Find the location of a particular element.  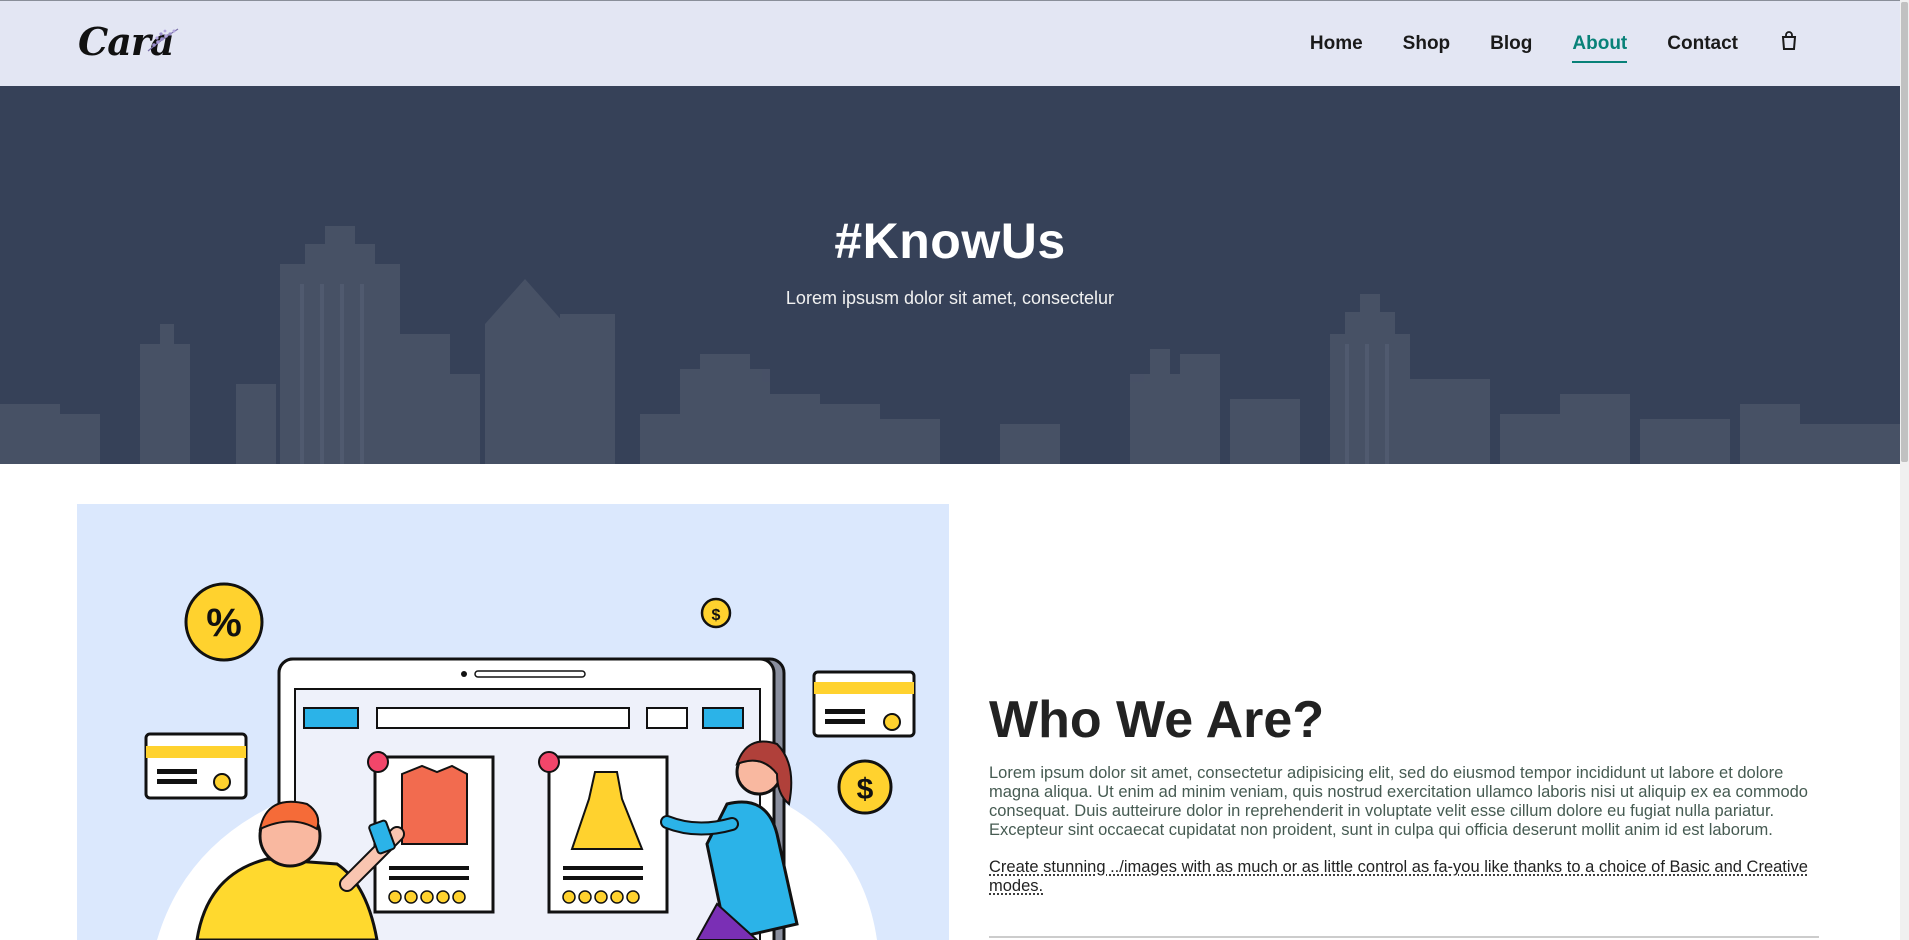

about-divider is located at coordinates (1404, 937).